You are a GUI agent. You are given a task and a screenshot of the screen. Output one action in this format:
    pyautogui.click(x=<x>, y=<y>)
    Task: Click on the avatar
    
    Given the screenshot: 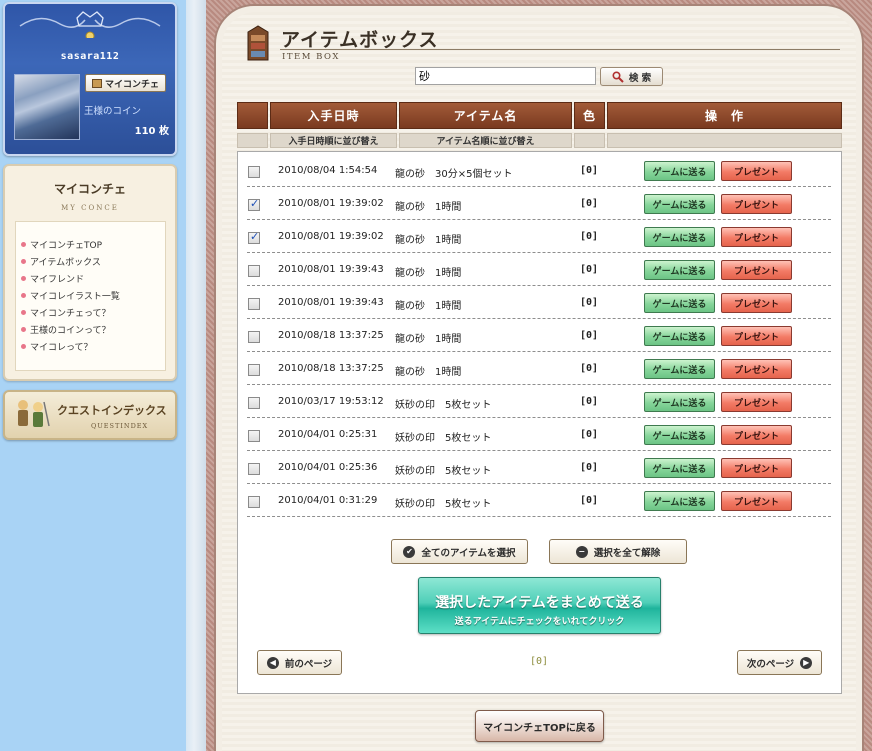 What is the action you would take?
    pyautogui.click(x=47, y=107)
    